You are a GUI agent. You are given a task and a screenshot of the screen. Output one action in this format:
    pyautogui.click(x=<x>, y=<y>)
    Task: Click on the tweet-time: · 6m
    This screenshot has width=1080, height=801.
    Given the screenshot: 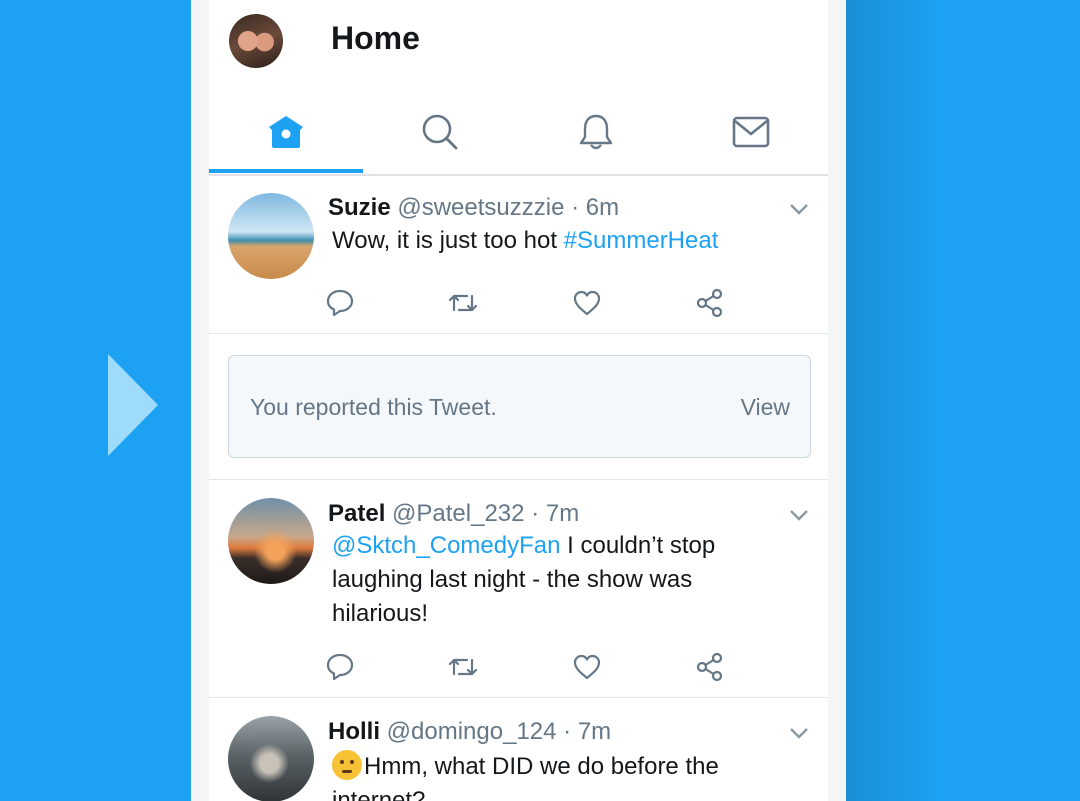 What is the action you would take?
    pyautogui.click(x=595, y=207)
    